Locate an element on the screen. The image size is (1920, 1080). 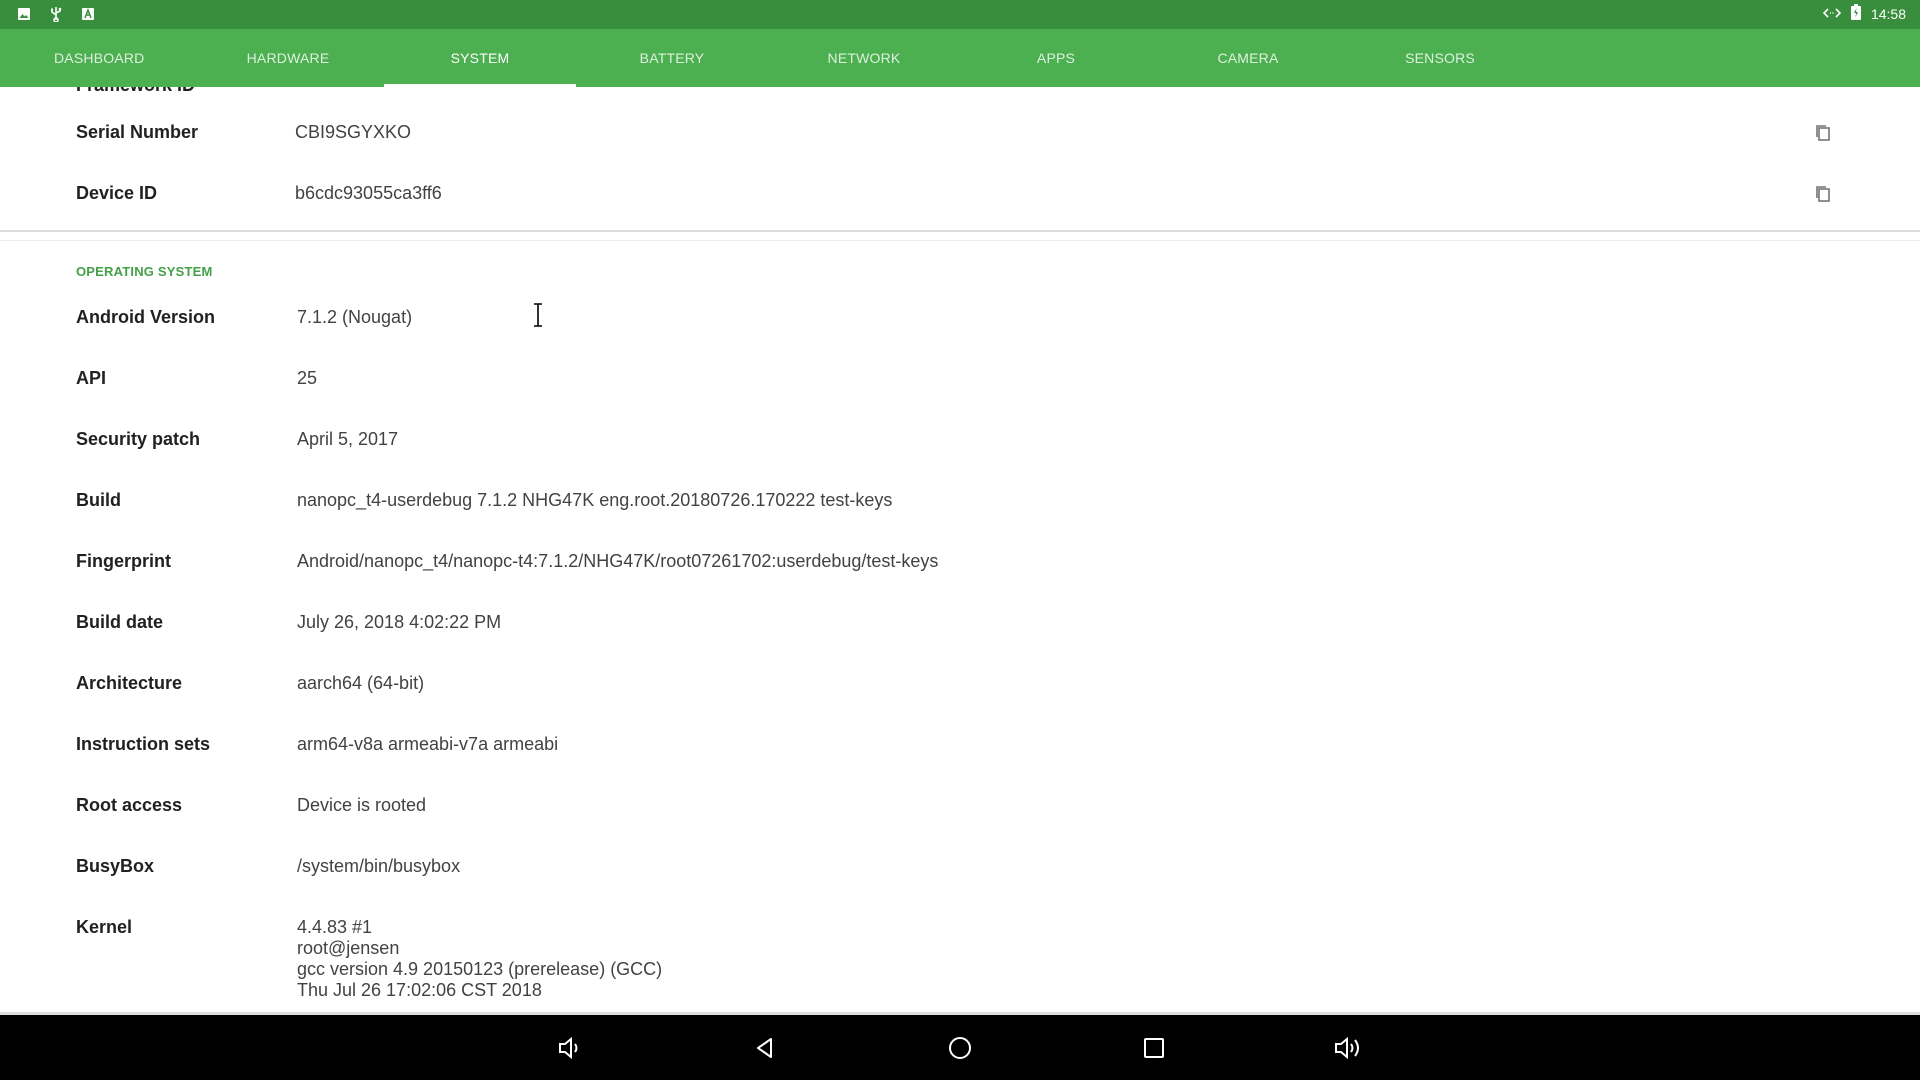
busybox-value: /system/bin/busybox is located at coordinates (379, 866).